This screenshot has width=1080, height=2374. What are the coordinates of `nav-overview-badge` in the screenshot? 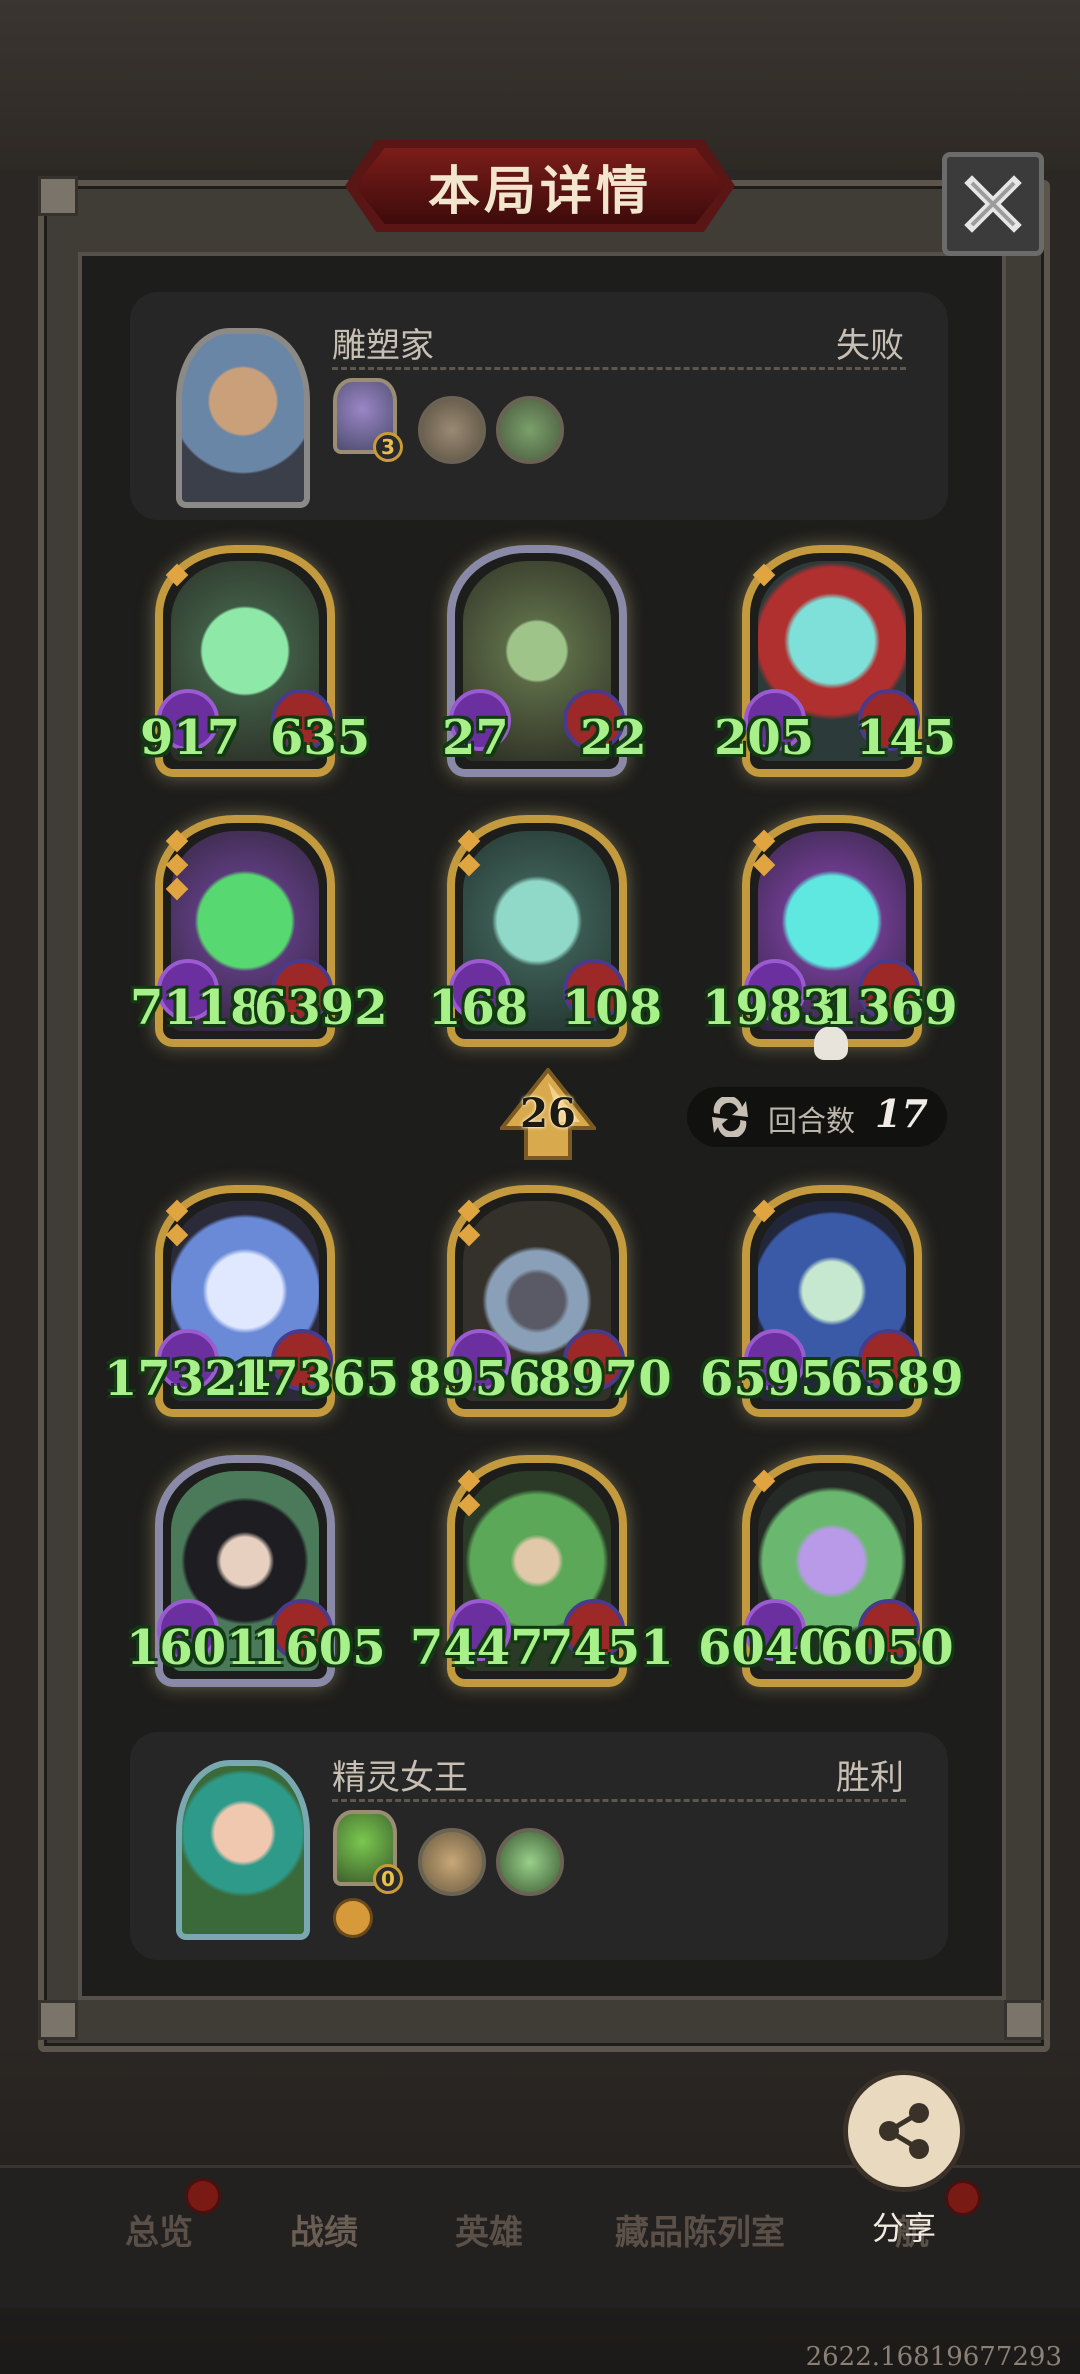 It's located at (203, 2196).